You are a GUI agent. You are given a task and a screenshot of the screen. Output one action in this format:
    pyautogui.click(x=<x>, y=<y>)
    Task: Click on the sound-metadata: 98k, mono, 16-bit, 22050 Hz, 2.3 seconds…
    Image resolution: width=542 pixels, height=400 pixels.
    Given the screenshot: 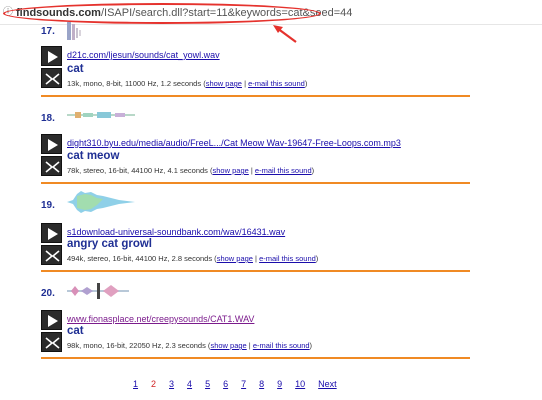 What is the action you would take?
    pyautogui.click(x=190, y=345)
    